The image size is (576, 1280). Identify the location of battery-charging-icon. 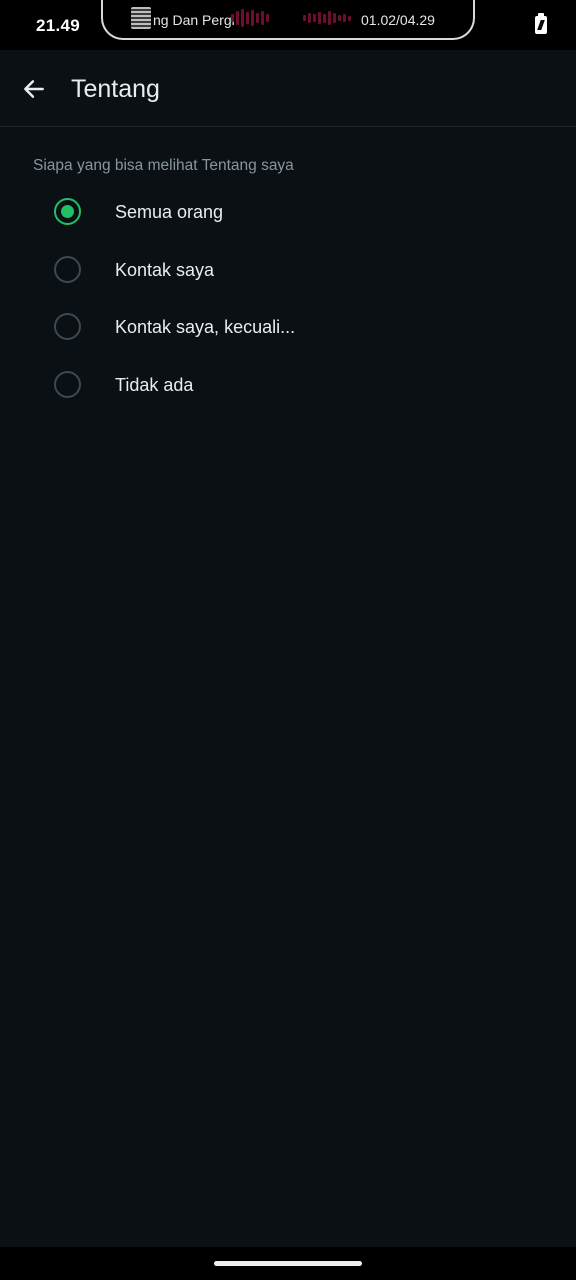
(541, 23).